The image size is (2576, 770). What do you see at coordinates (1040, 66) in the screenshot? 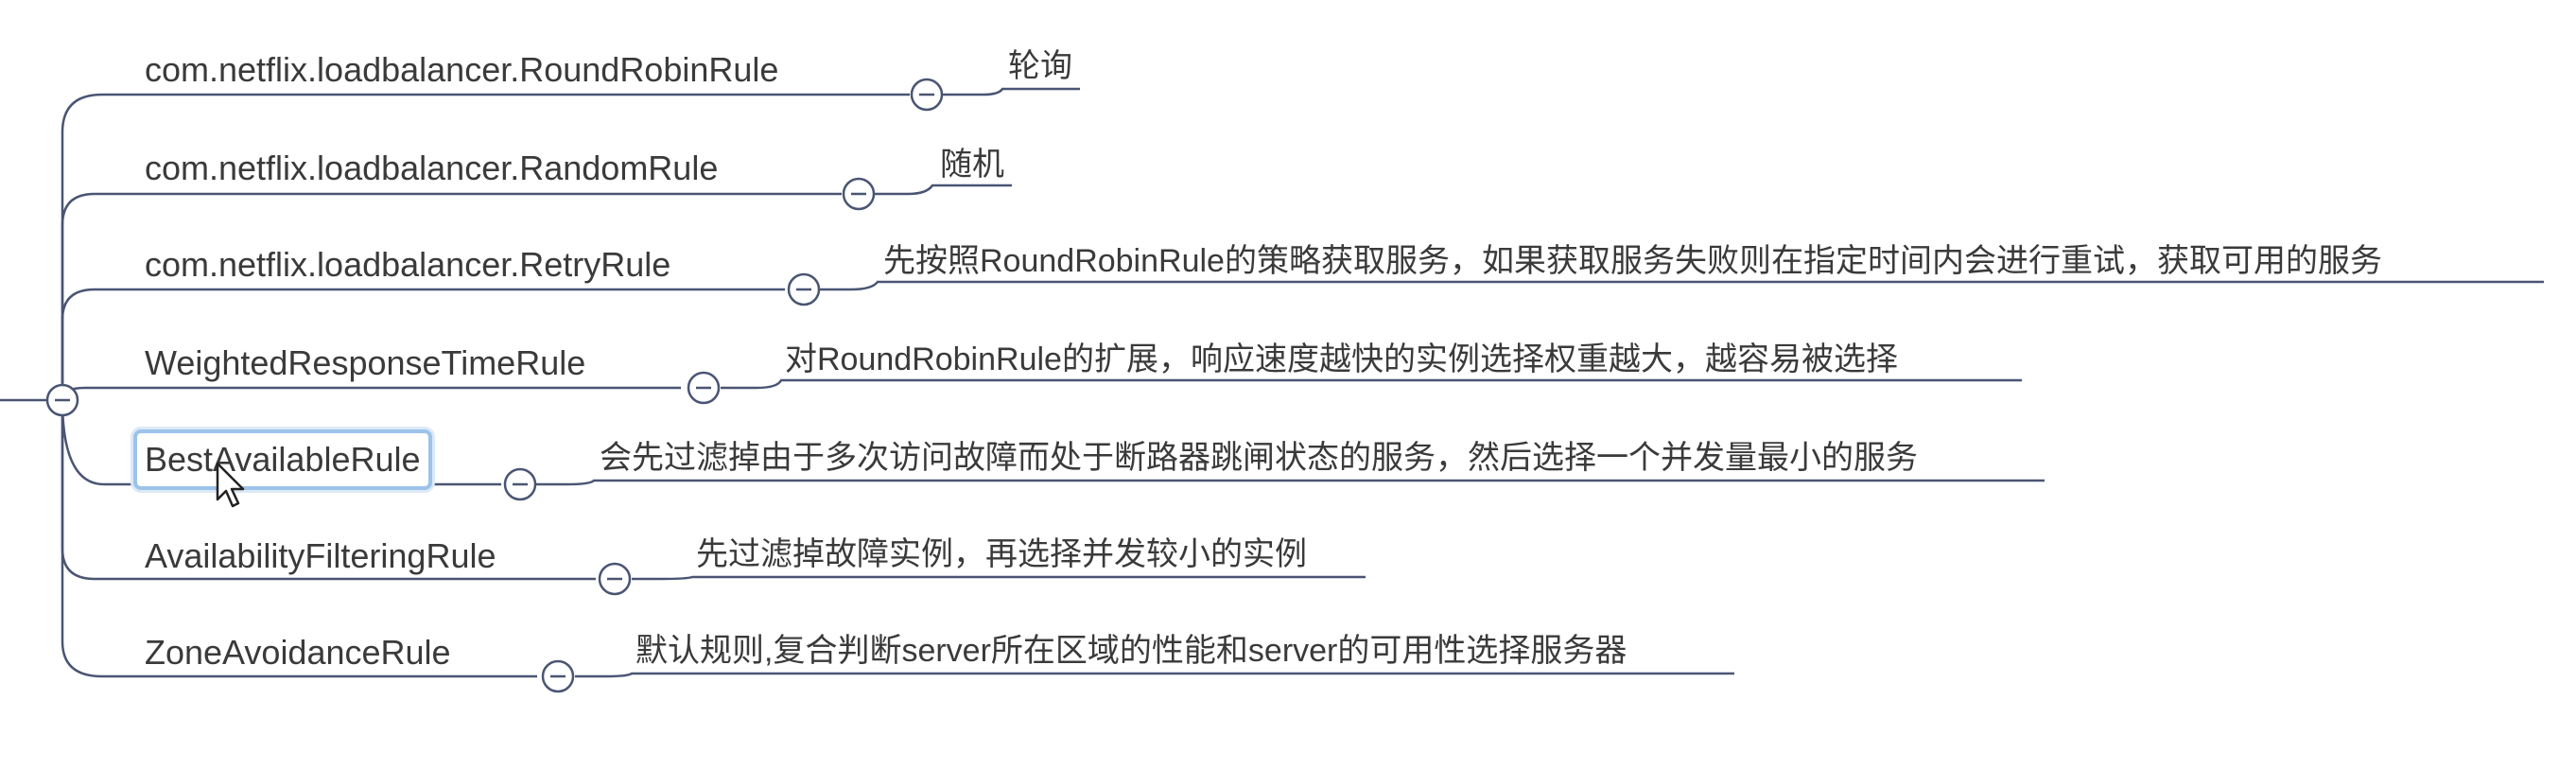
I see `note-roundrobin: 轮询` at bounding box center [1040, 66].